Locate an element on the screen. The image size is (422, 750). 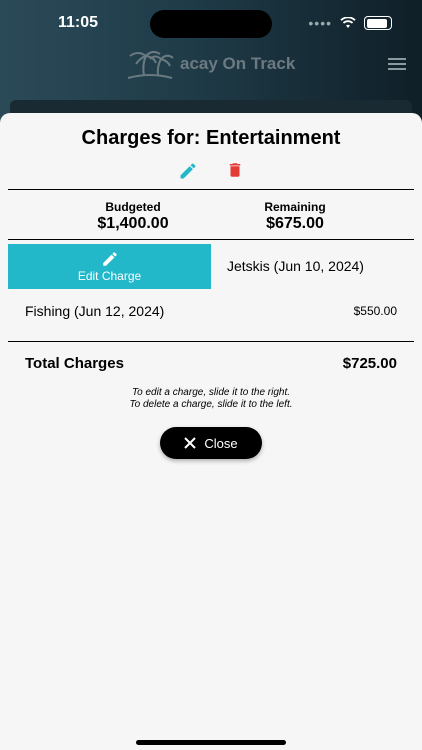
palm-tree-icon is located at coordinates (150, 64).